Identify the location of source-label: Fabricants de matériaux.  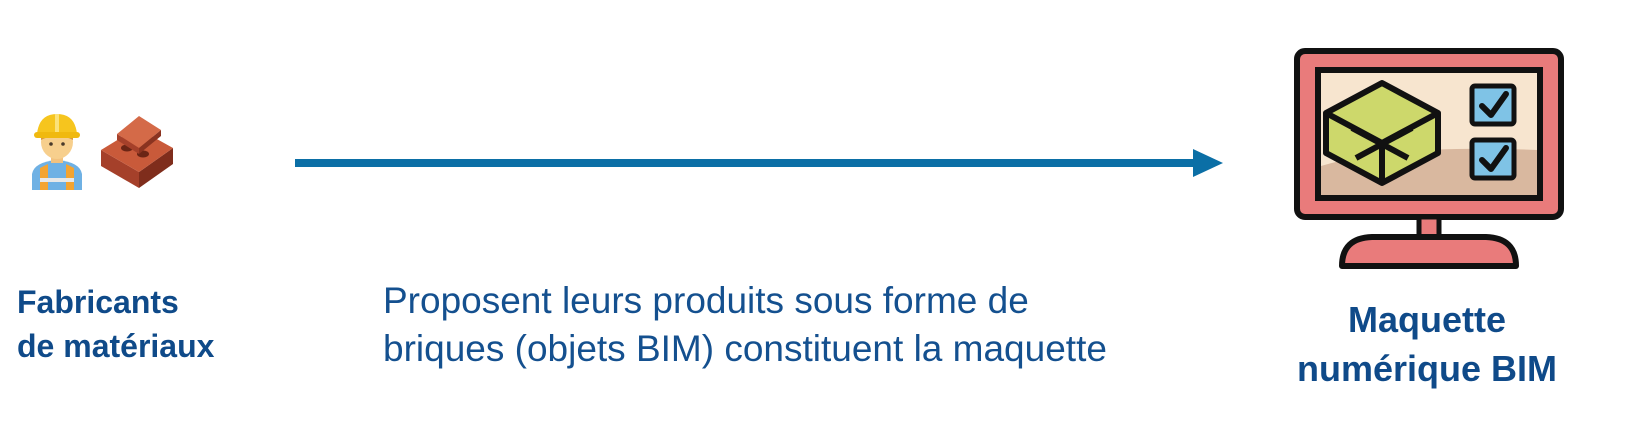
(115, 324).